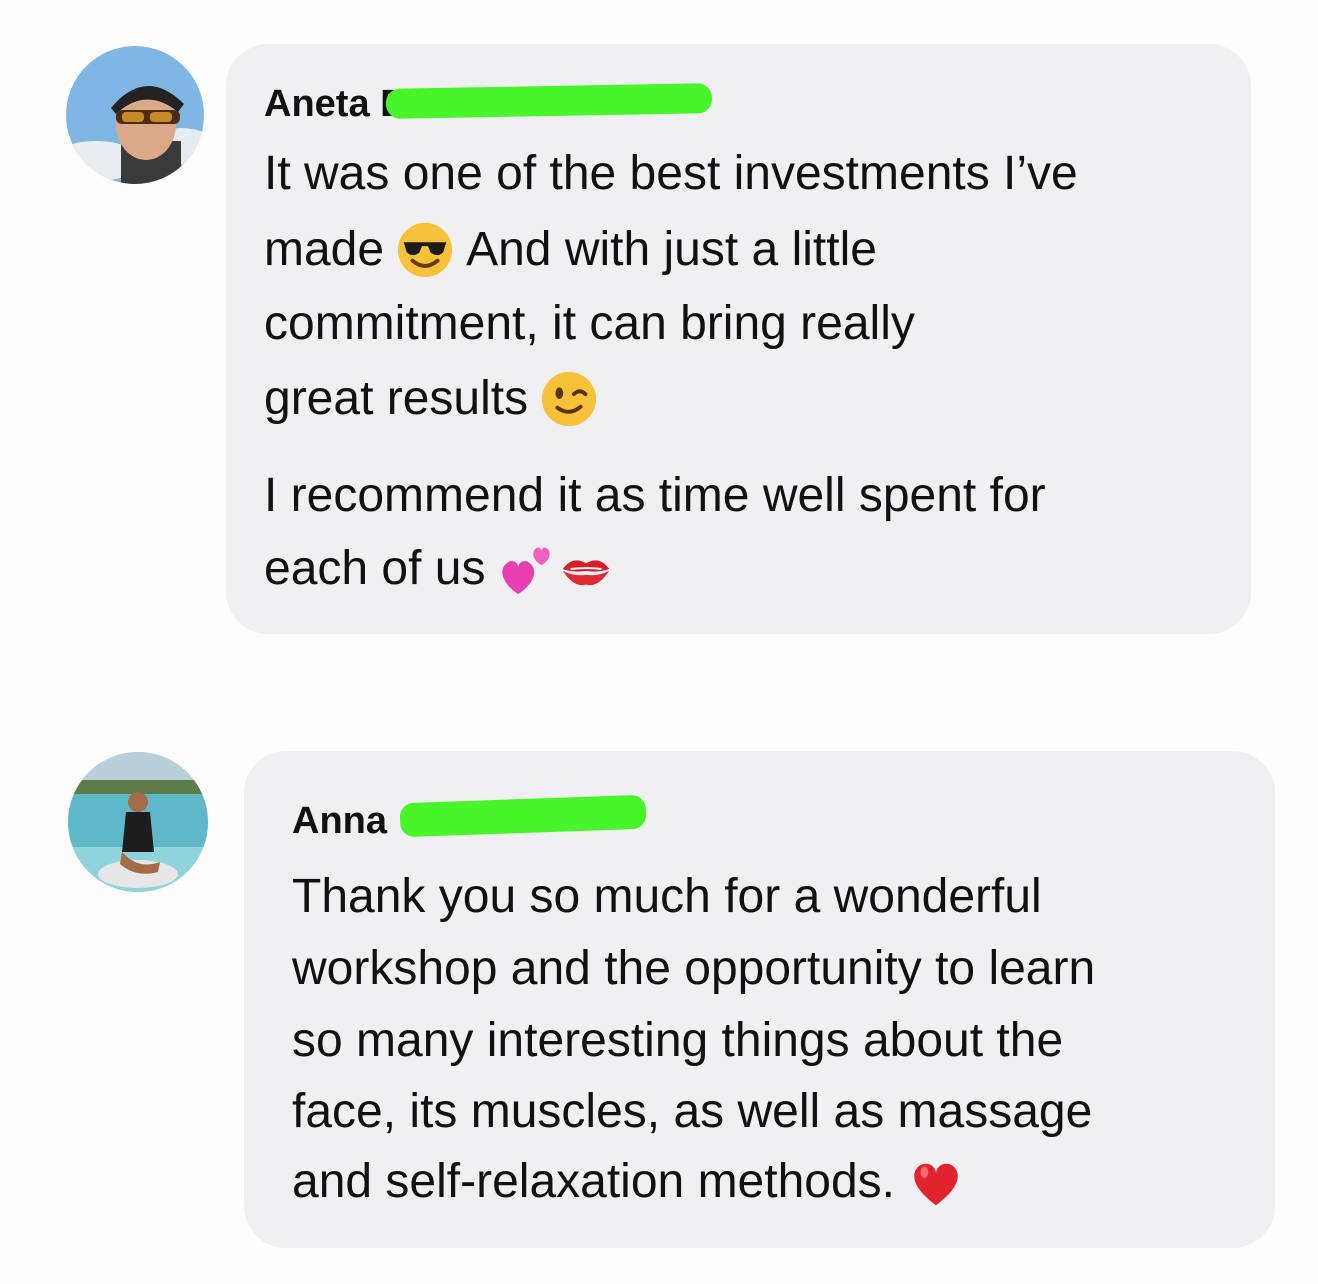 The width and height of the screenshot is (1318, 1284). I want to click on comment-text-line: face, its muscles, as well as massage, so click(692, 1111).